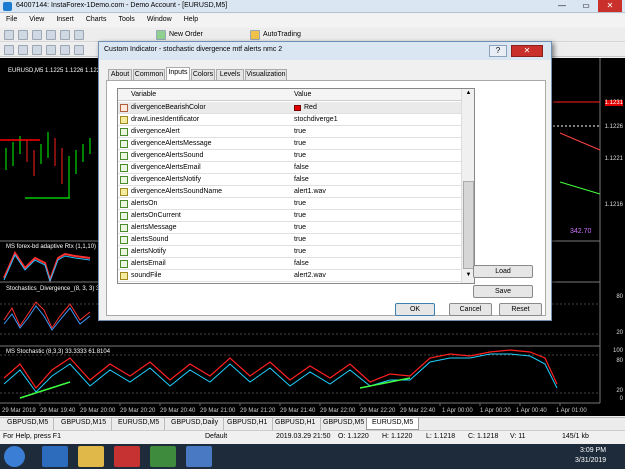 Image resolution: width=625 pixels, height=469 pixels. Describe the element at coordinates (289, 168) in the screenshot. I see `input-row: divergenceAlertsEmail false` at that location.